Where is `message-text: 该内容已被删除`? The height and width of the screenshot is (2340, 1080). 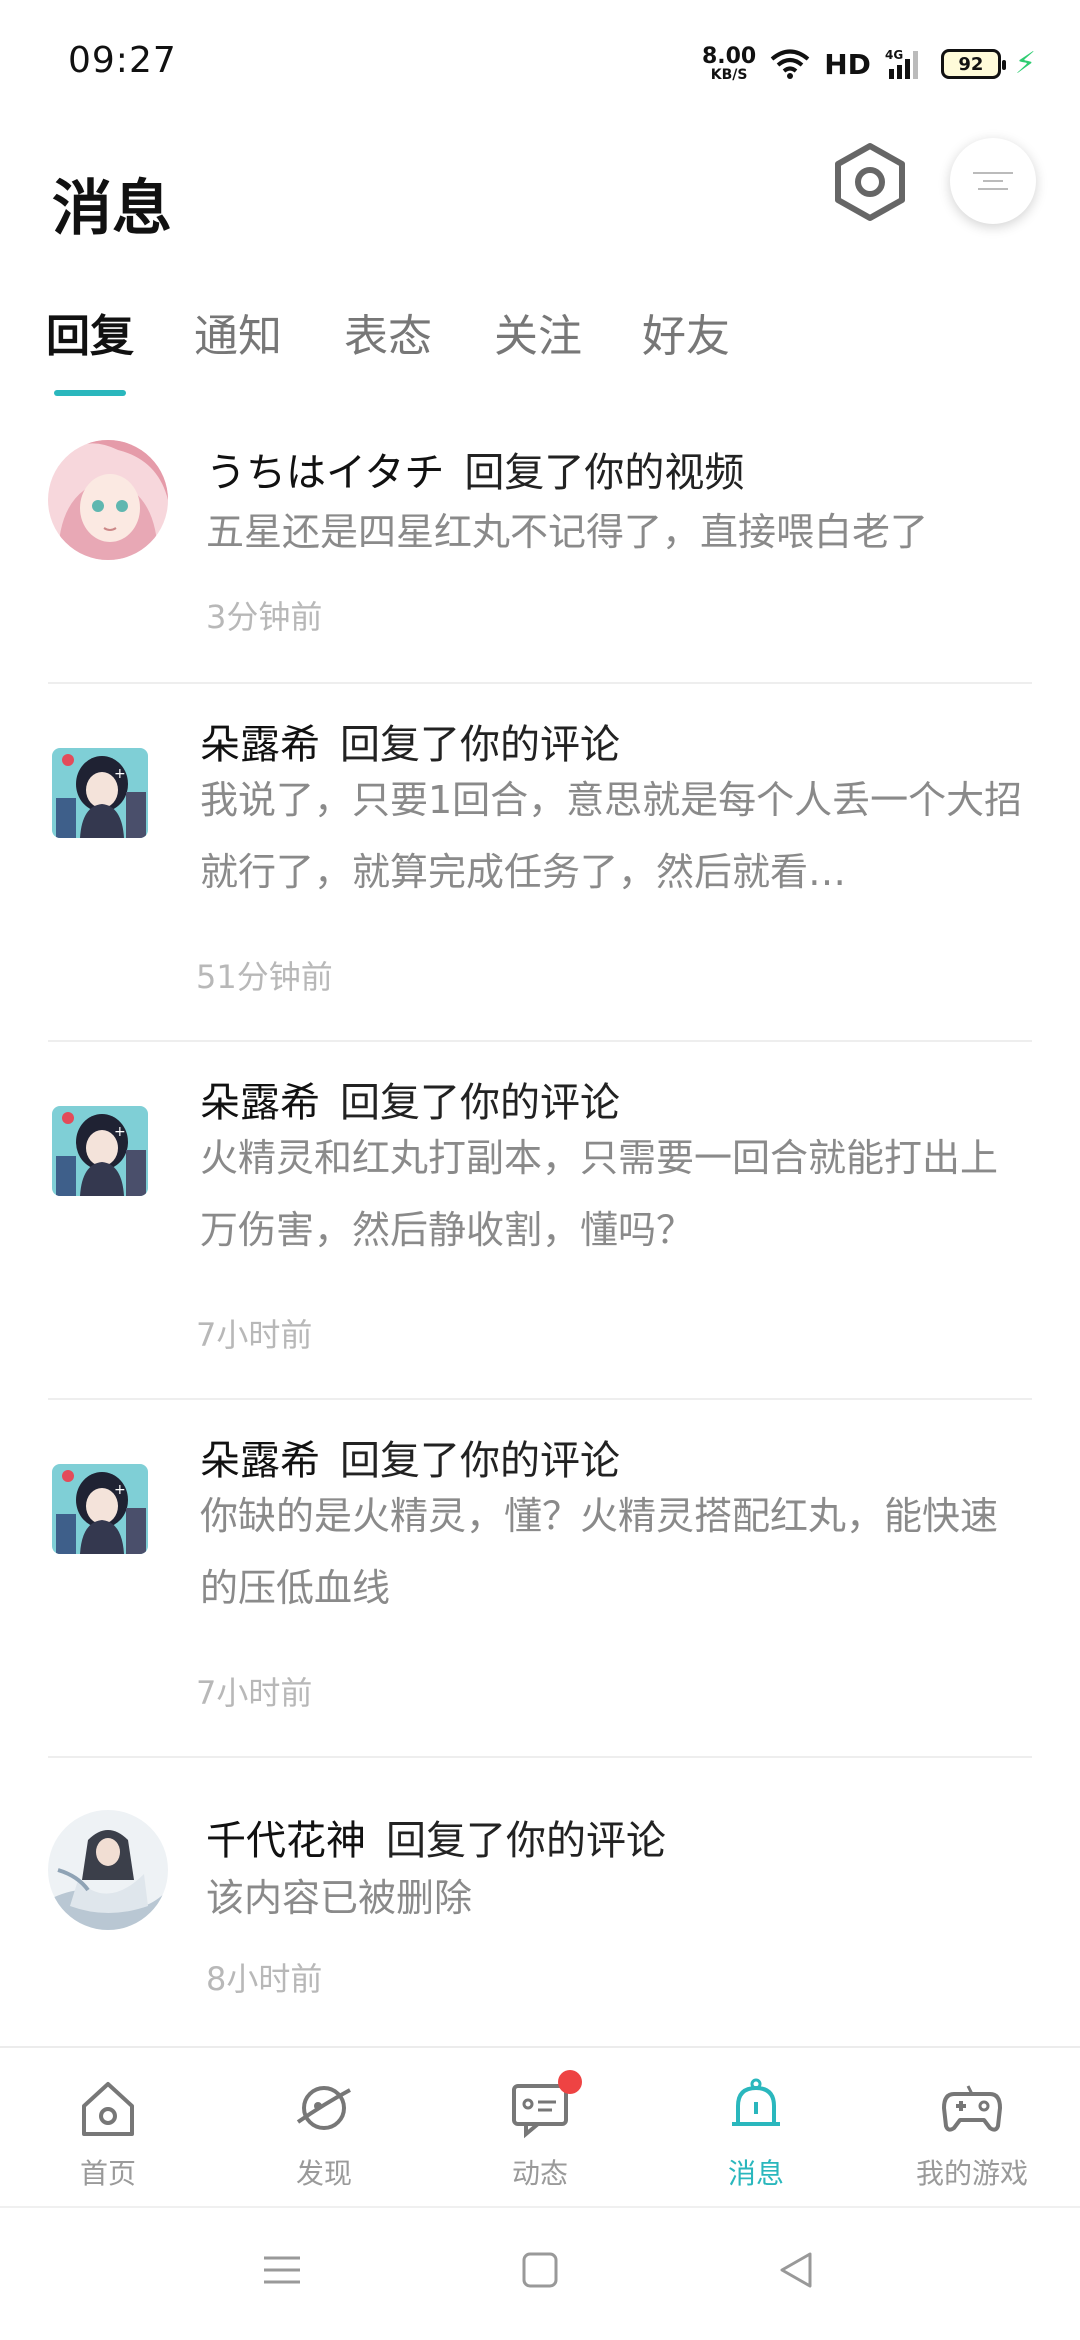 message-text: 该内容已被删除 is located at coordinates (339, 1898).